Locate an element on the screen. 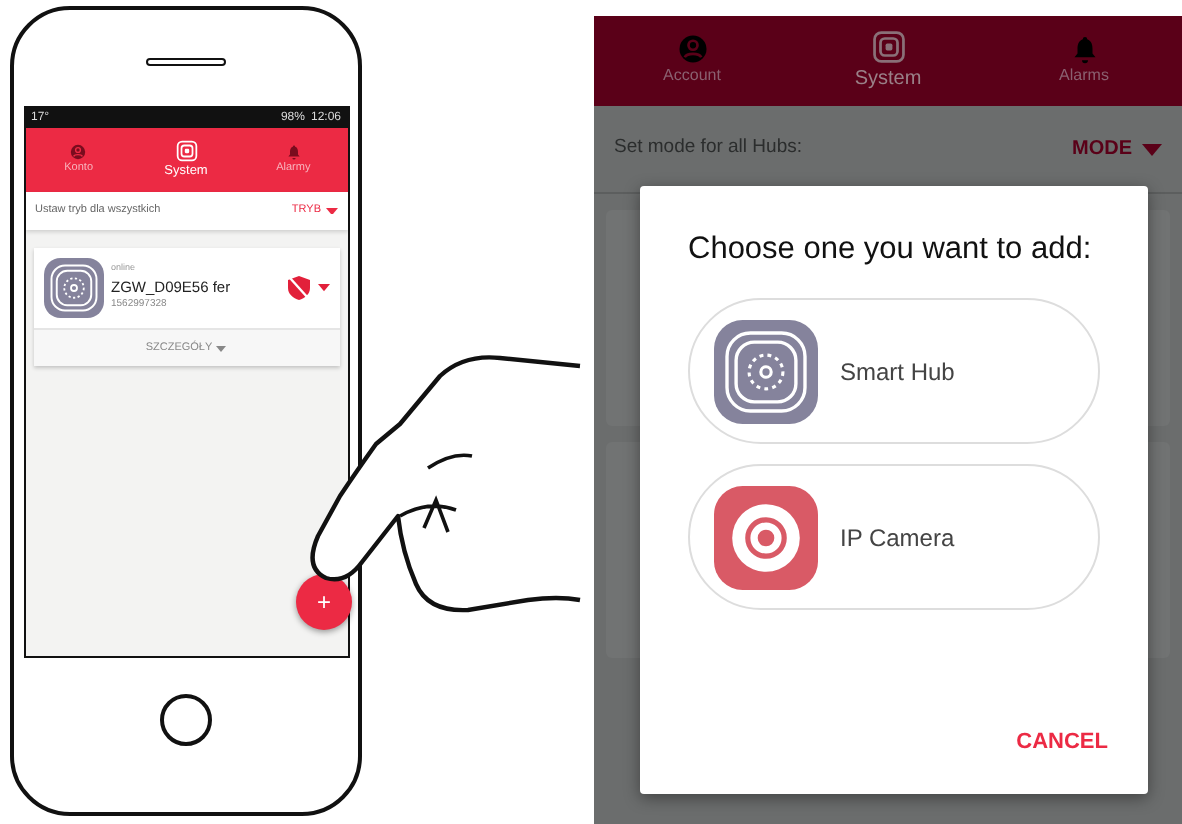 Image resolution: width=1182 pixels, height=824 pixels. nav-tab: Alarms is located at coordinates (1084, 61).